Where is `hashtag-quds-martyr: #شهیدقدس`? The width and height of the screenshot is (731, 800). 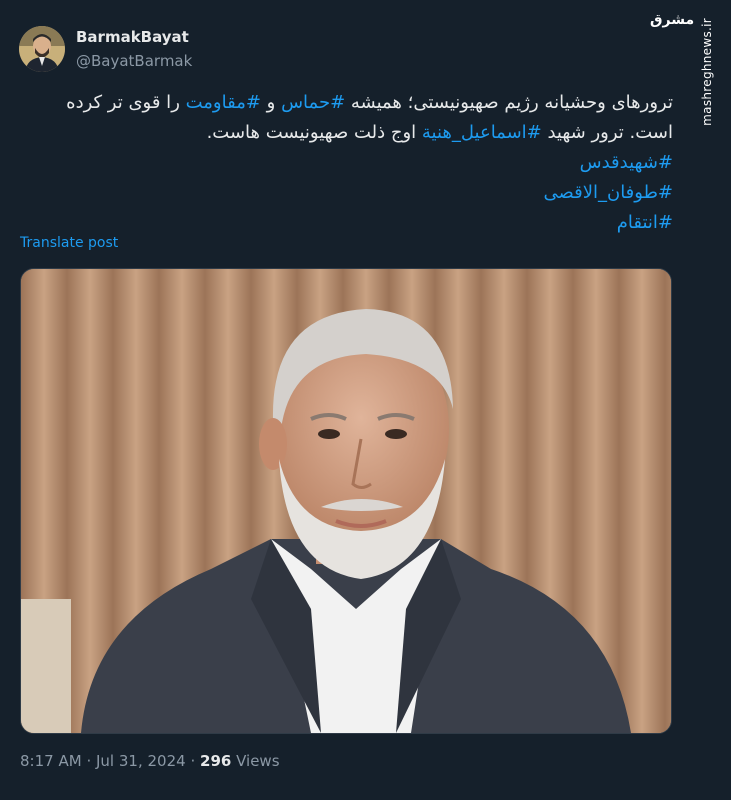 hashtag-quds-martyr: #شهیدقدس is located at coordinates (626, 162).